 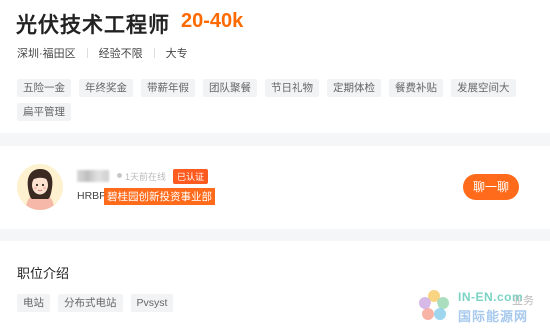 I want to click on keyword-tags: 电站 分布式电站 Pvsyst, so click(x=95, y=303).